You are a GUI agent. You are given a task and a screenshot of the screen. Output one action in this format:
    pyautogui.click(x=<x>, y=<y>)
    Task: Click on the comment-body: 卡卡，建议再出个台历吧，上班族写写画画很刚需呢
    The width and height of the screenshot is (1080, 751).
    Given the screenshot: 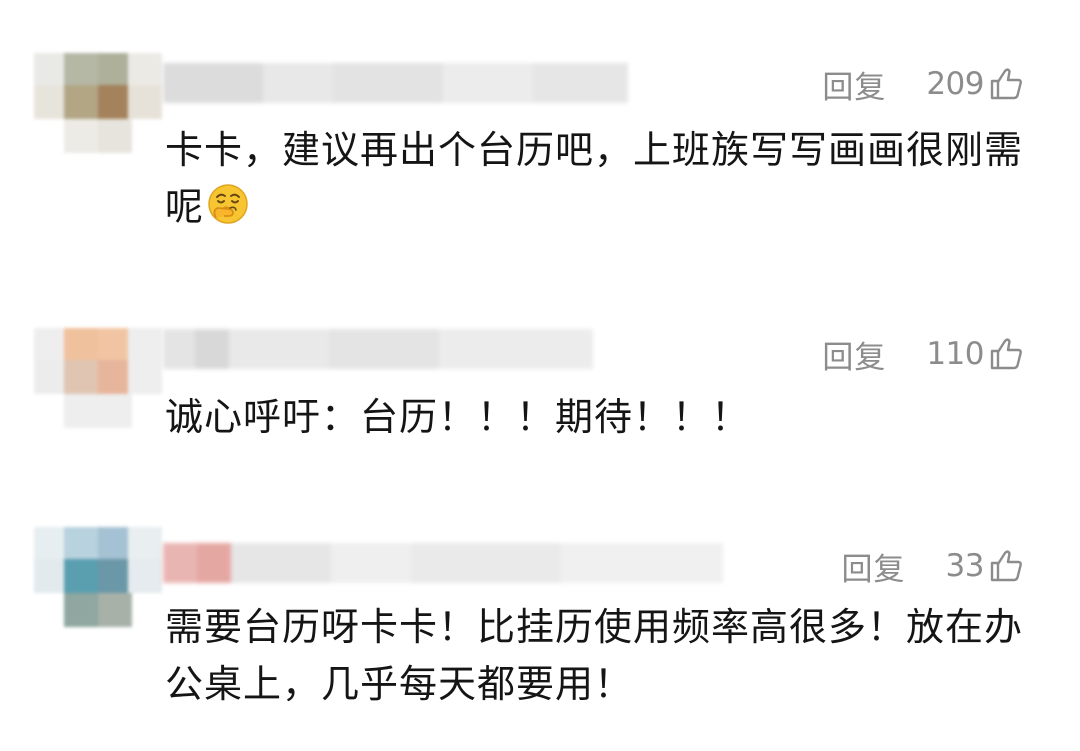 What is the action you would take?
    pyautogui.click(x=594, y=178)
    